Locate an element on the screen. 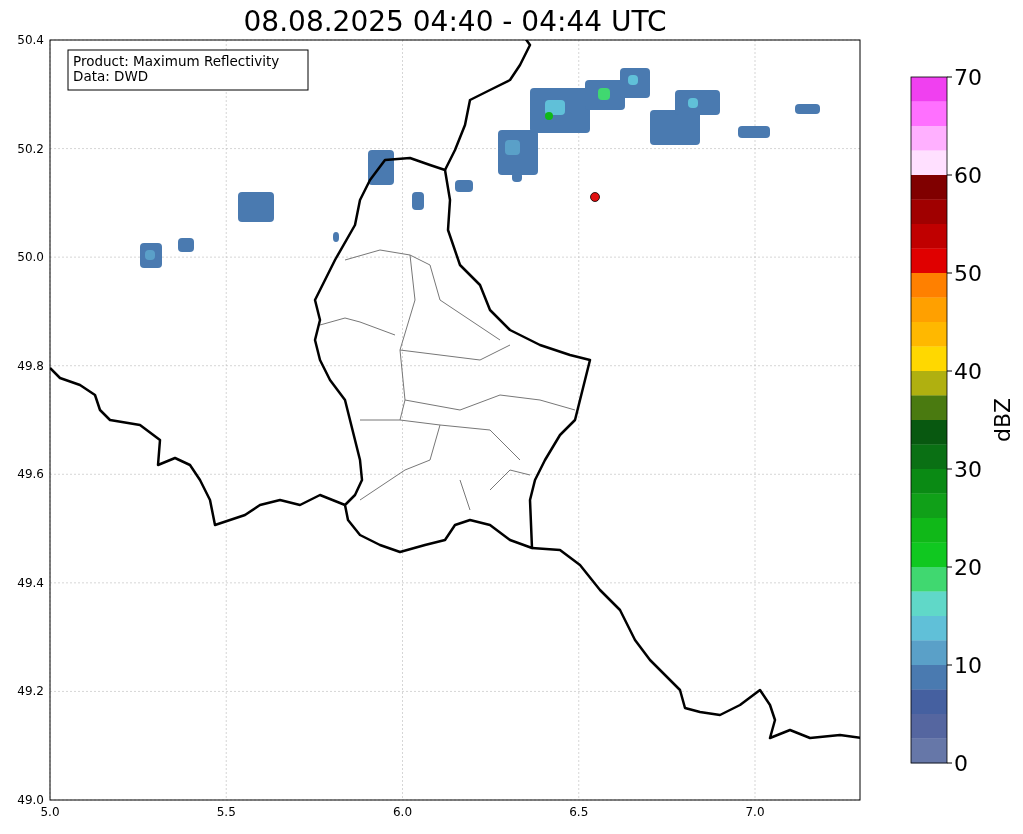  colorbar-tick-label: 0 is located at coordinates (961, 763).